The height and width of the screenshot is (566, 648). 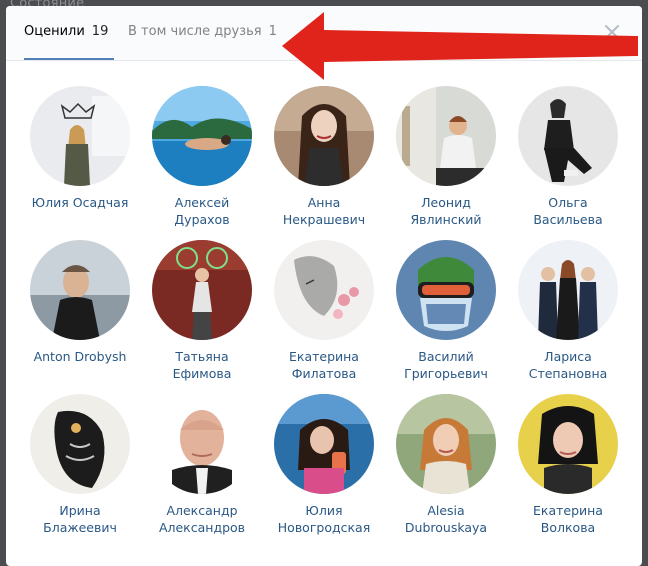 I want to click on tab-liked-count: 19, so click(x=100, y=31).